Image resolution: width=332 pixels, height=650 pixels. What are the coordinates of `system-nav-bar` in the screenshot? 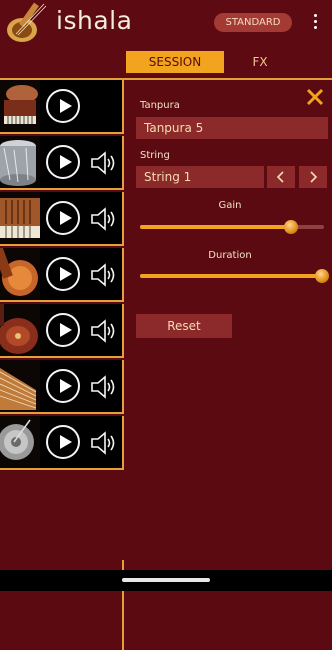 It's located at (166, 580).